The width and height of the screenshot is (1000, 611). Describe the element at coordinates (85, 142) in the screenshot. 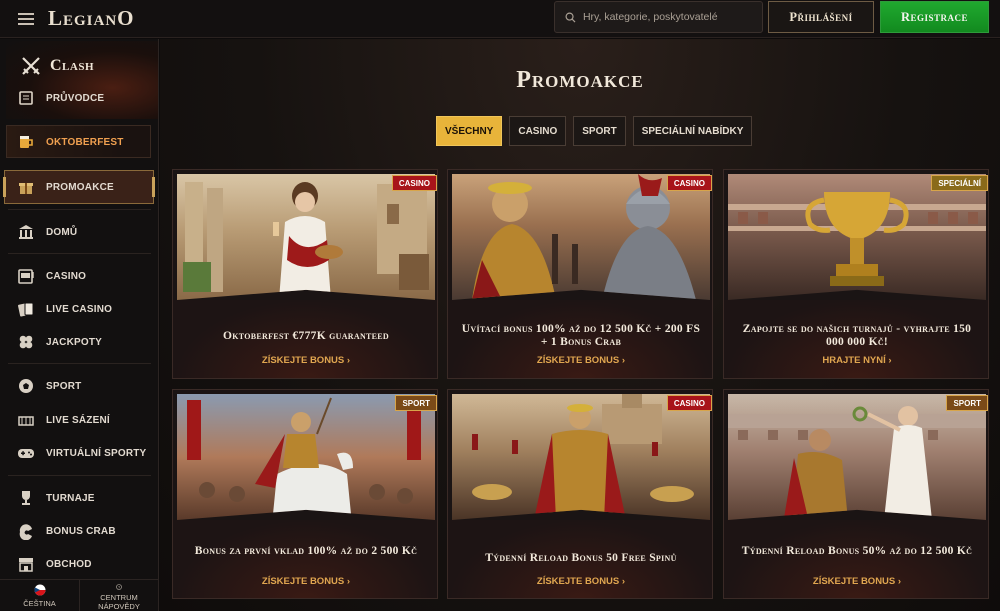

I see `sidebar-item-label: Oktoberfest` at that location.